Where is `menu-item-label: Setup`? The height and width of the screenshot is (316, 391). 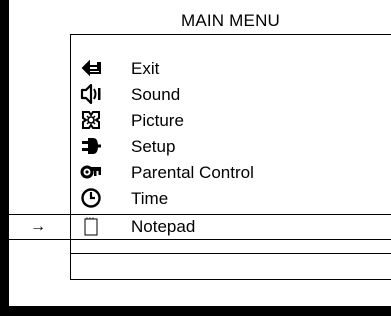
menu-item-label: Setup is located at coordinates (153, 146).